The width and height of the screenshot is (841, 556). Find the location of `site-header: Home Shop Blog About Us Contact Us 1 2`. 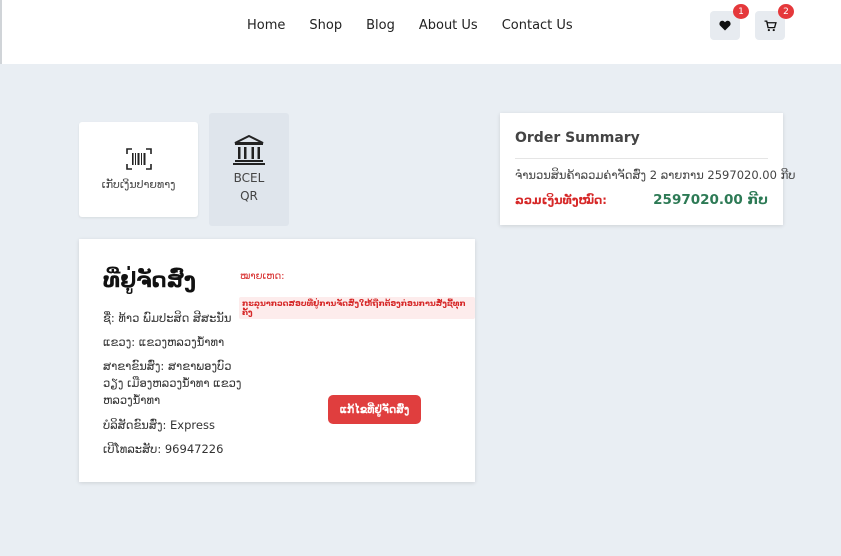

site-header: Home Shop Blog About Us Contact Us 1 2 is located at coordinates (420, 32).